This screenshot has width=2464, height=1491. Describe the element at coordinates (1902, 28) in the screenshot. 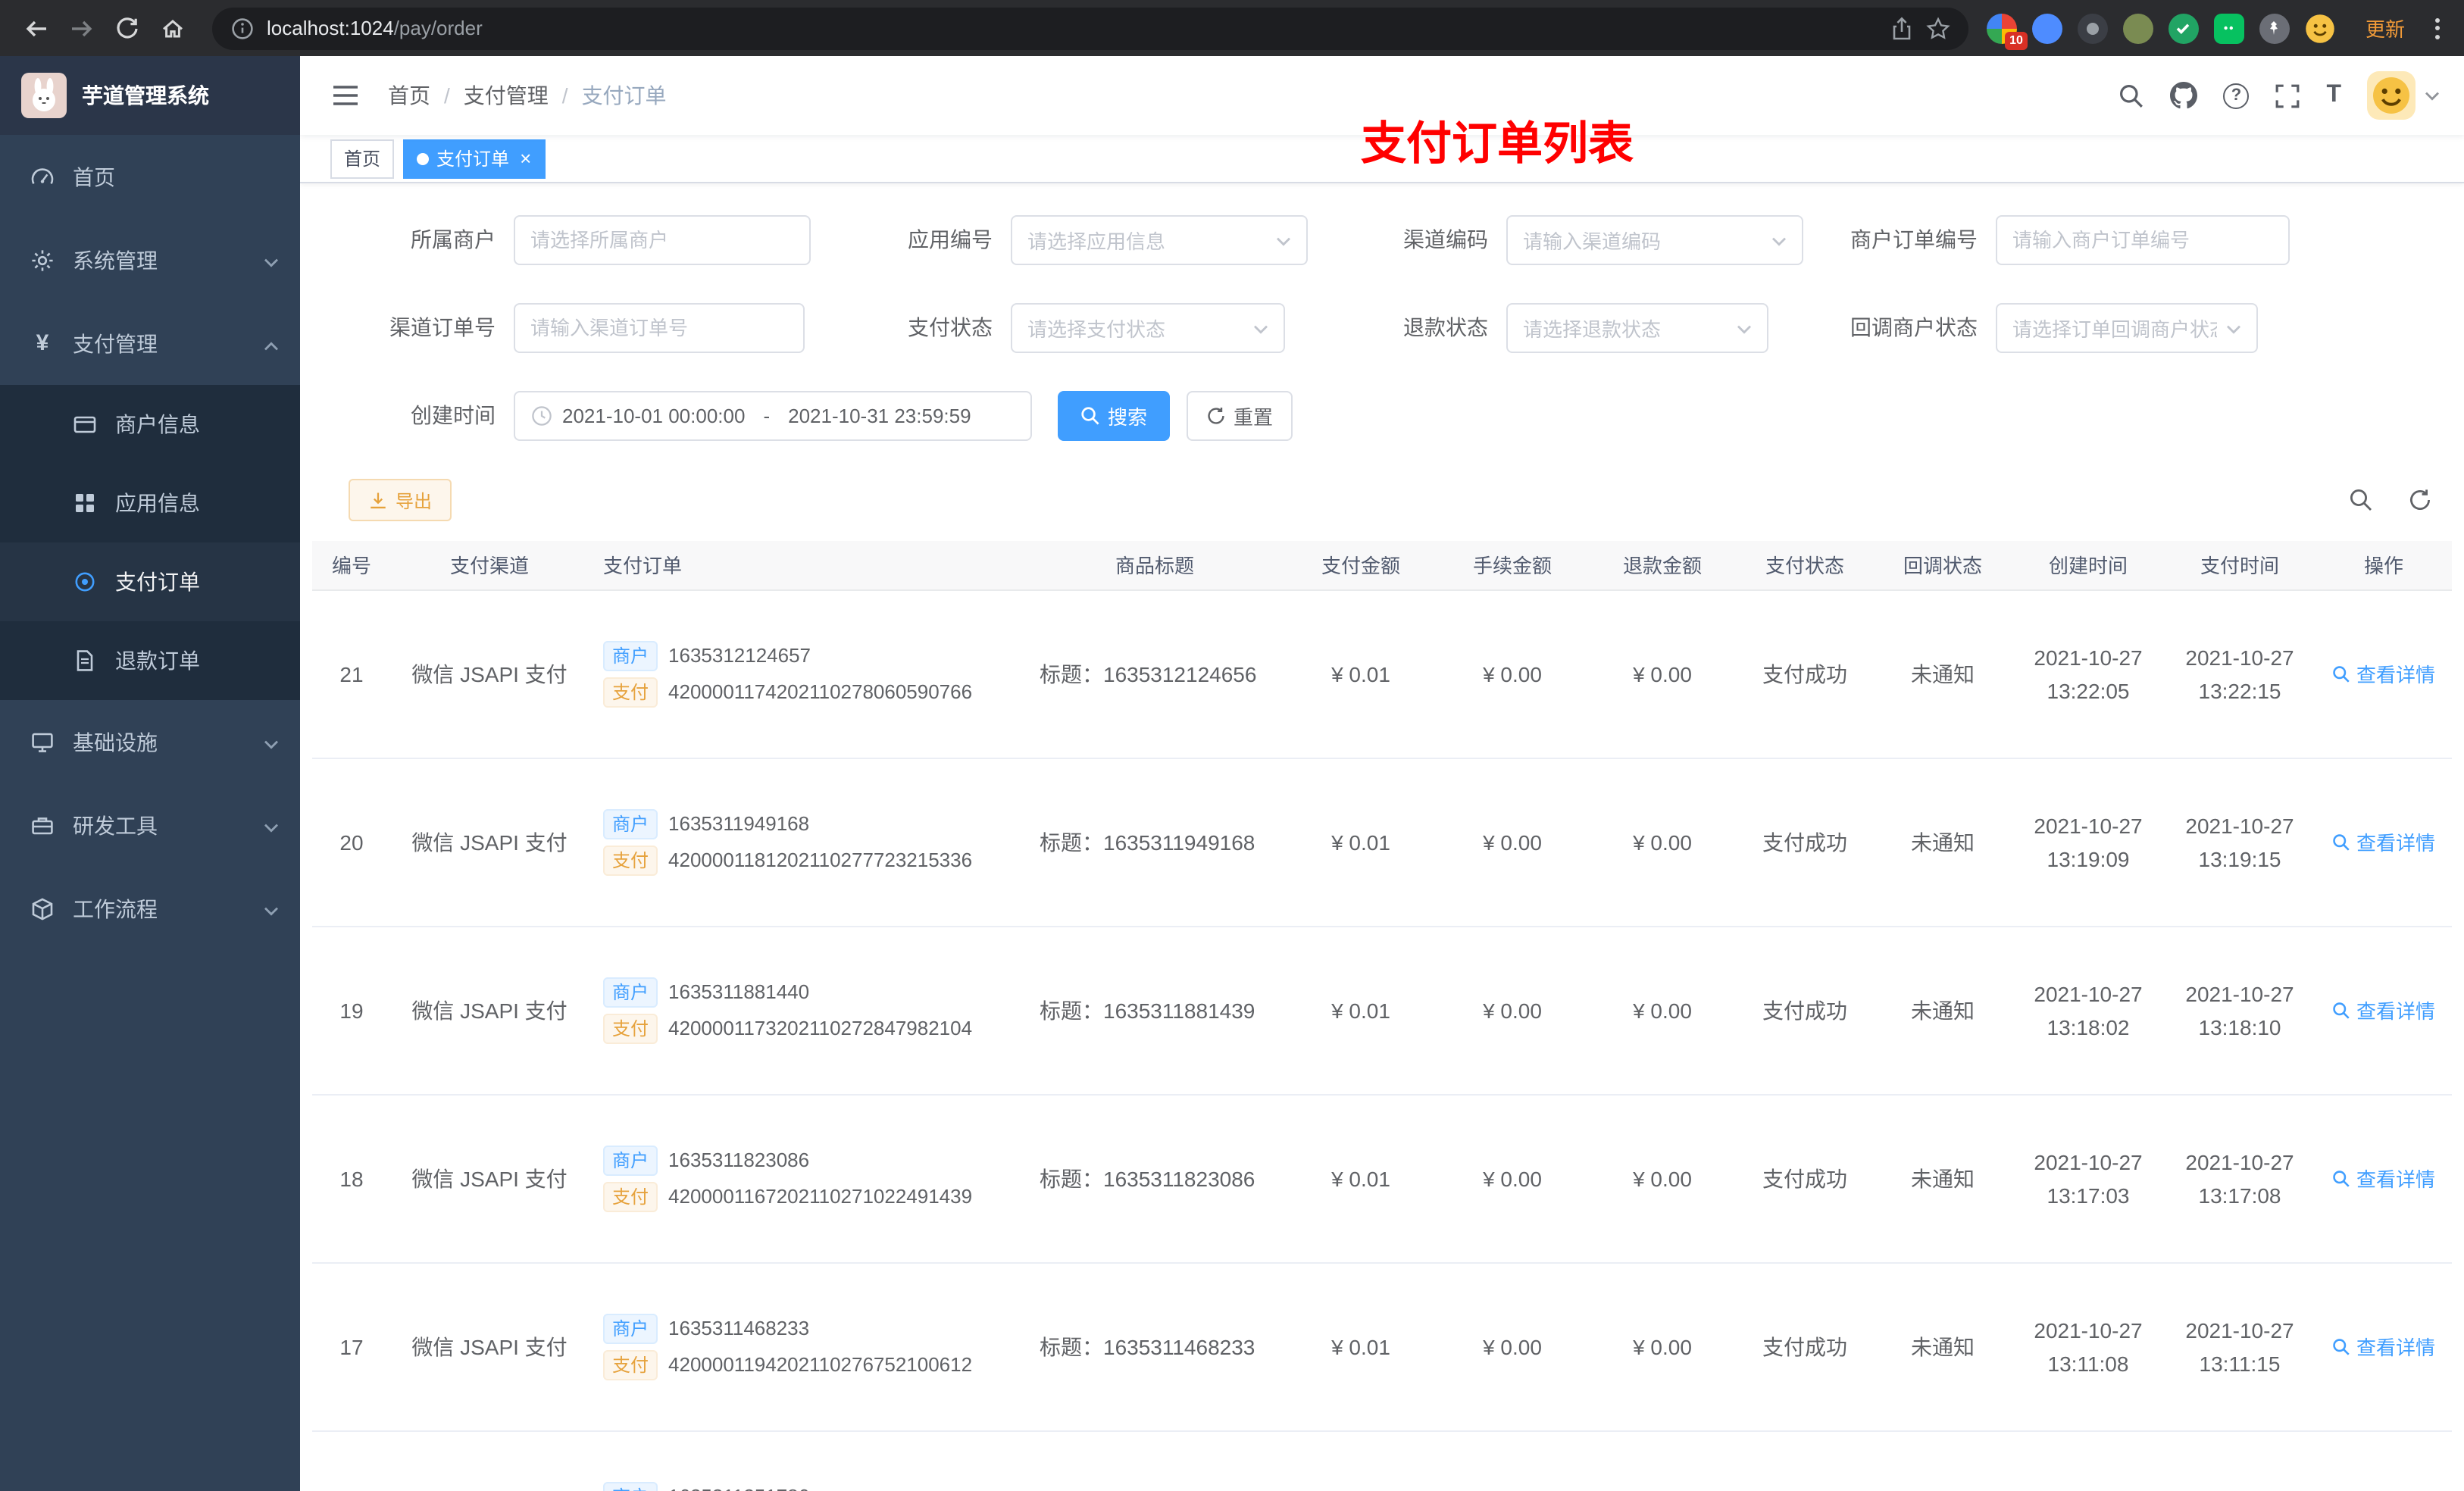

I see `share-icon` at that location.